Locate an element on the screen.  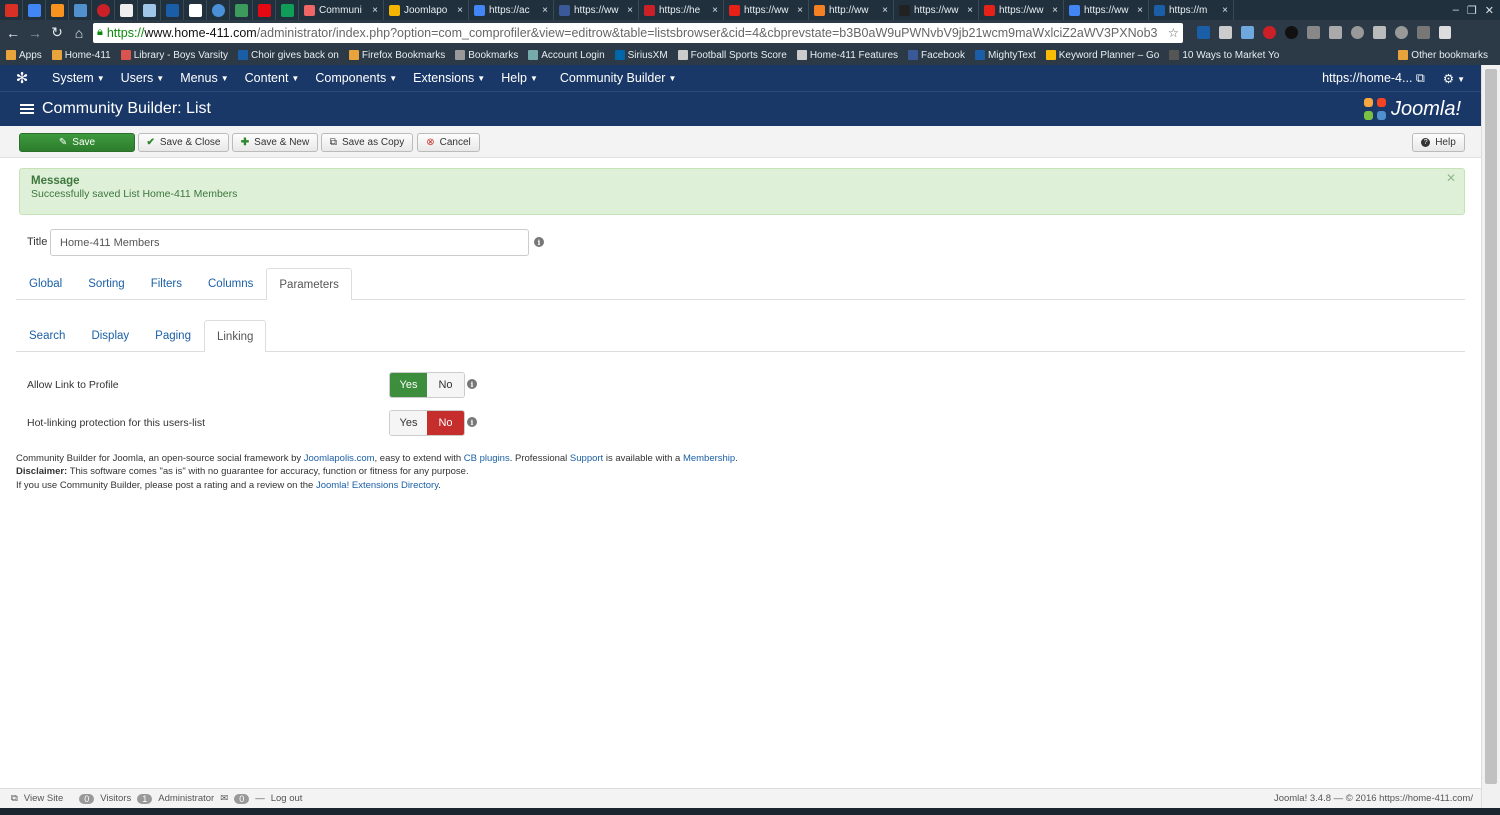
save-new-button: ✚ Save & New is located at coordinates (275, 142).